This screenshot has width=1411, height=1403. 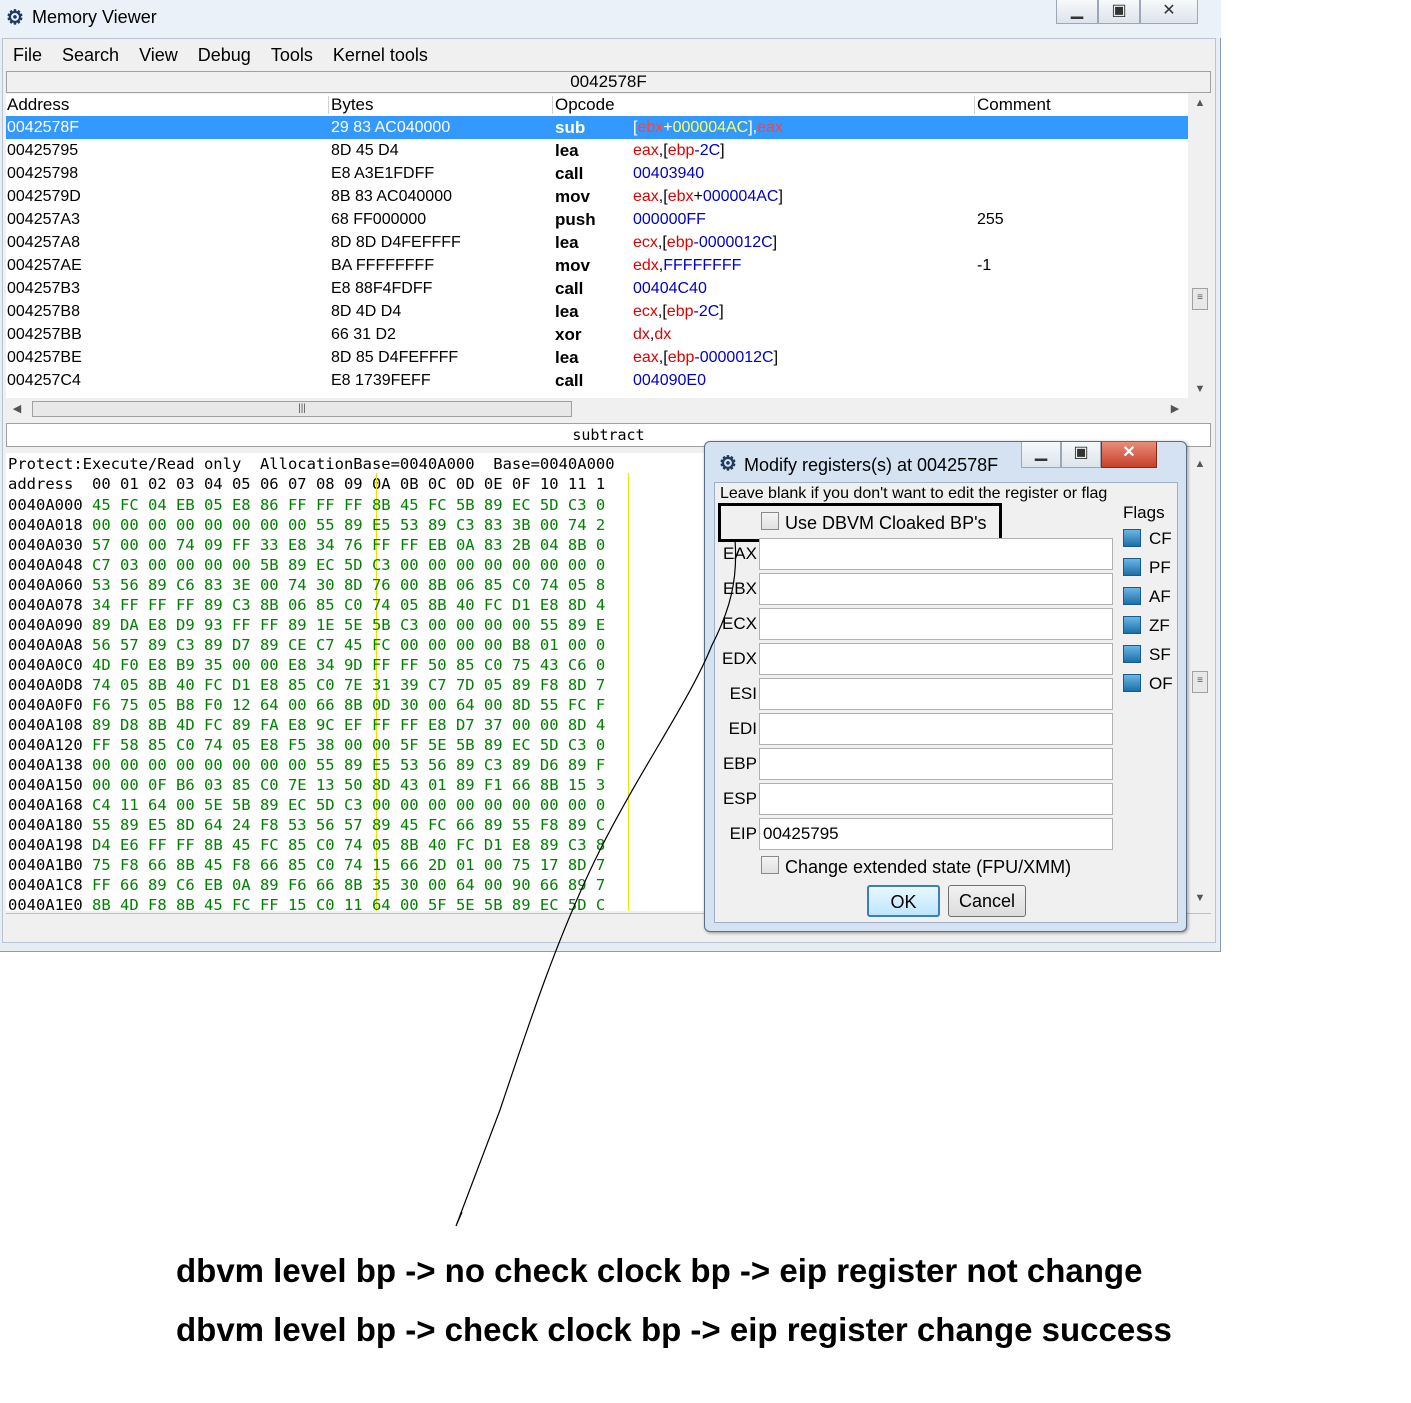 I want to click on scroll-left-arrow-icon: ◀, so click(x=17, y=409).